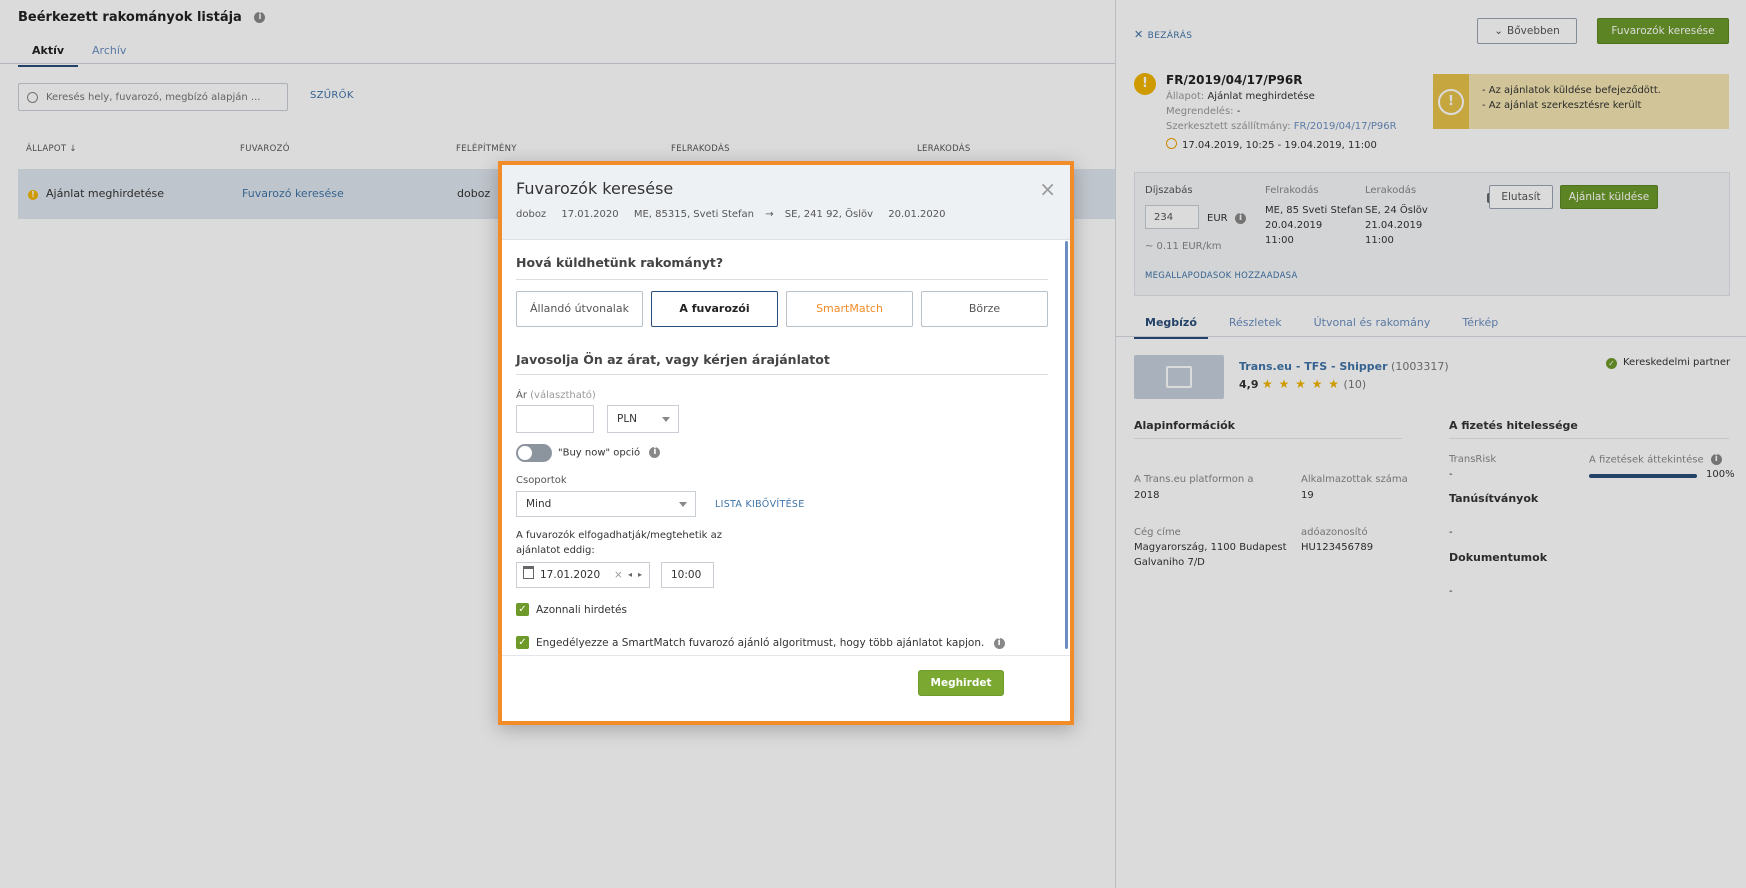  What do you see at coordinates (1194, 479) in the screenshot?
I see `platform-label: A Trans.eu platformon a` at bounding box center [1194, 479].